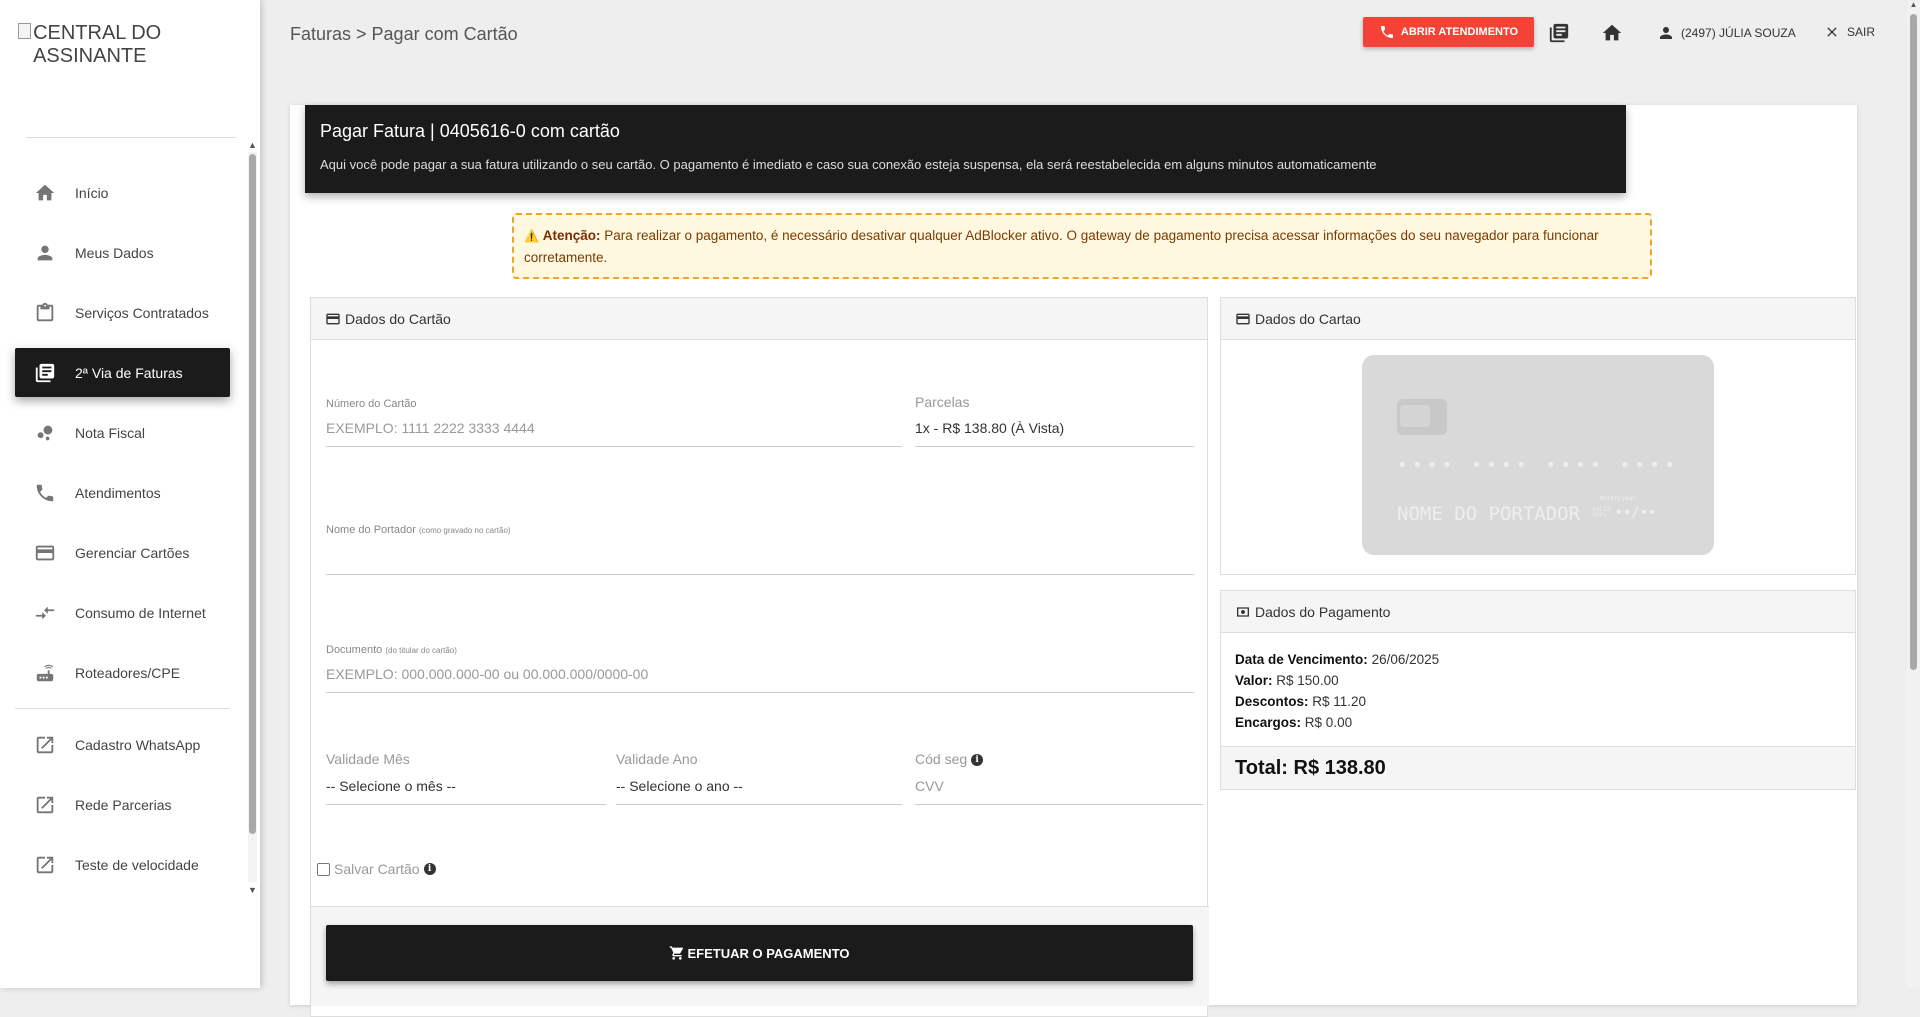 The image size is (1920, 1017). I want to click on due-date-value: 26/06/2025, so click(1405, 659).